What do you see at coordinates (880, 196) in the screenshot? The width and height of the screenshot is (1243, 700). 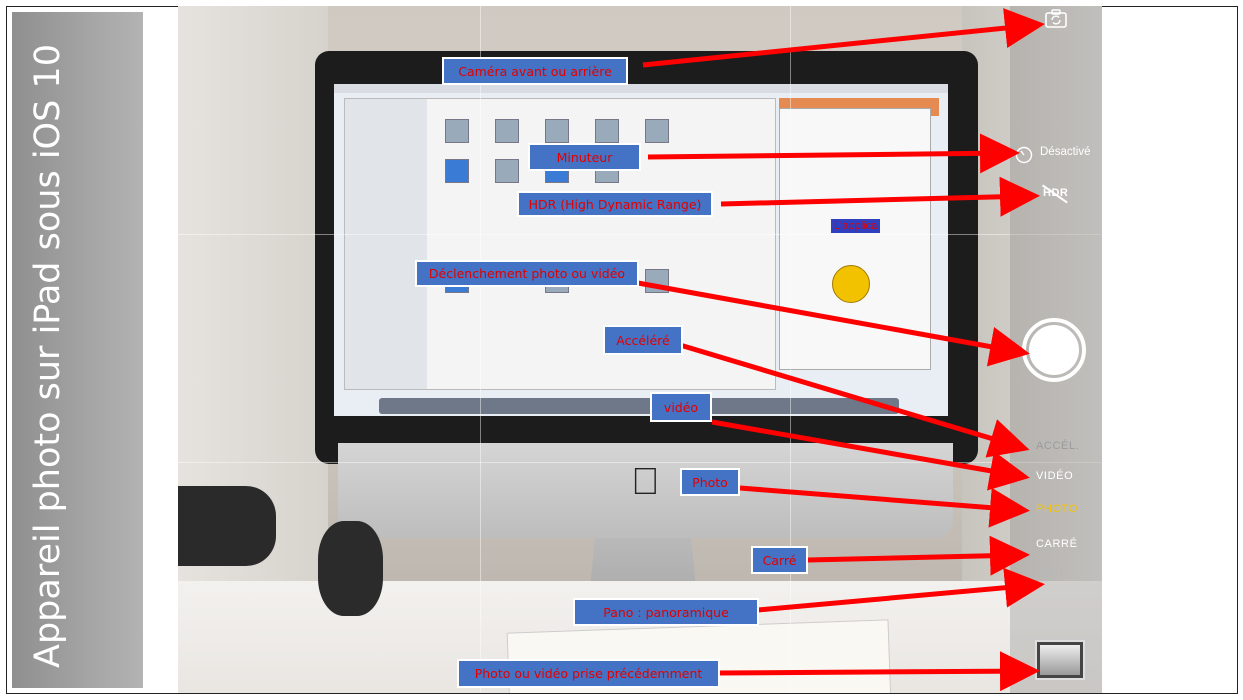 I see `arrow-hdr` at bounding box center [880, 196].